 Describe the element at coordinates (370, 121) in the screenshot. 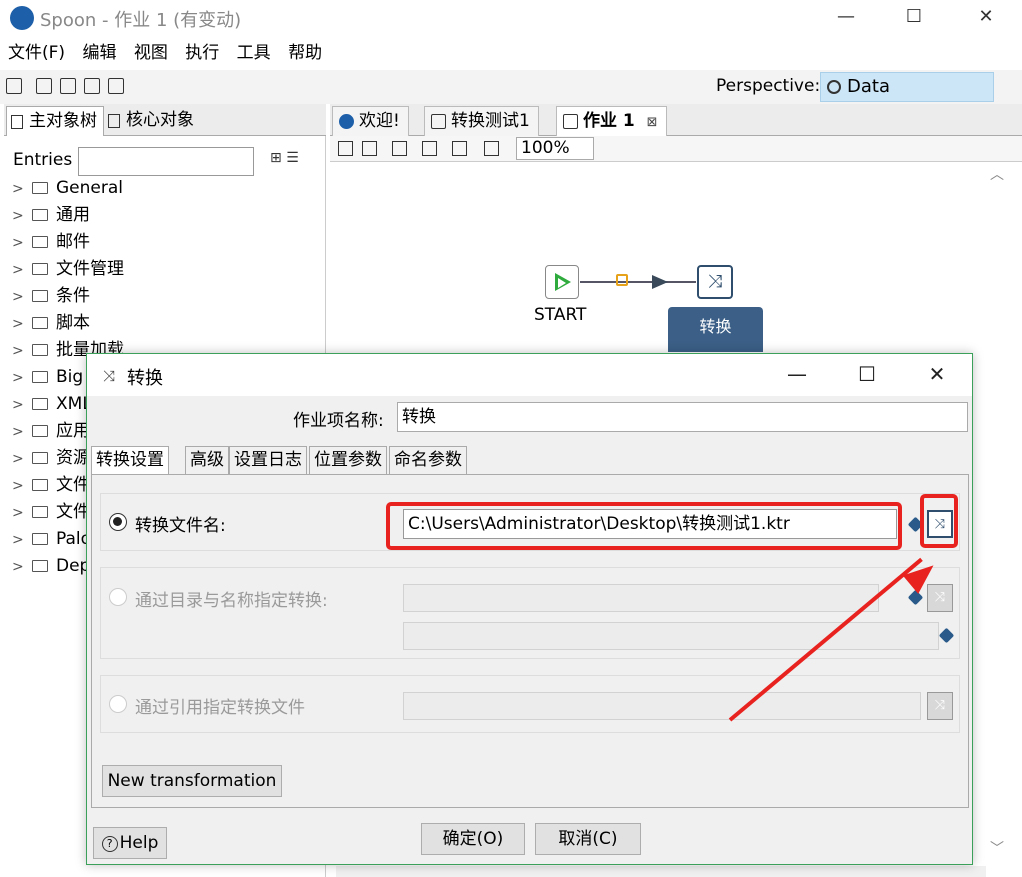

I see `tab-welcome: 欢迎!` at that location.